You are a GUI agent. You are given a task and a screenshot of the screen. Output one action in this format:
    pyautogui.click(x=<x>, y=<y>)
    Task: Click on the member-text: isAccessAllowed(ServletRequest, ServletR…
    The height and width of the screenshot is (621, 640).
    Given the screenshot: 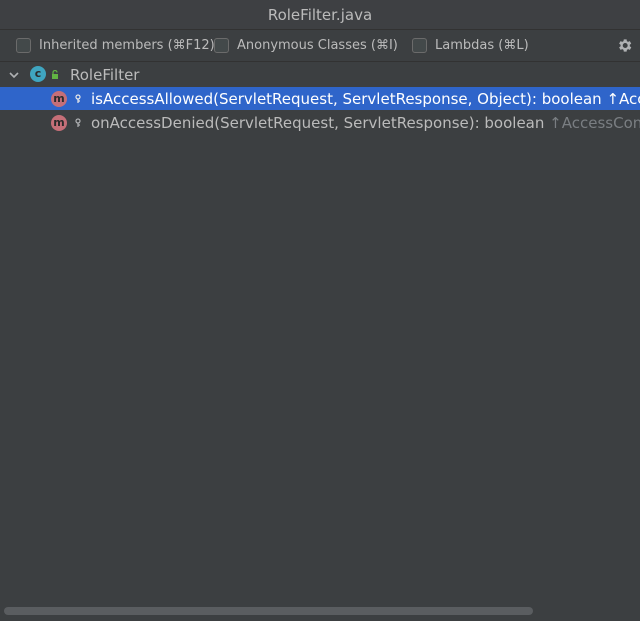 What is the action you would take?
    pyautogui.click(x=365, y=99)
    